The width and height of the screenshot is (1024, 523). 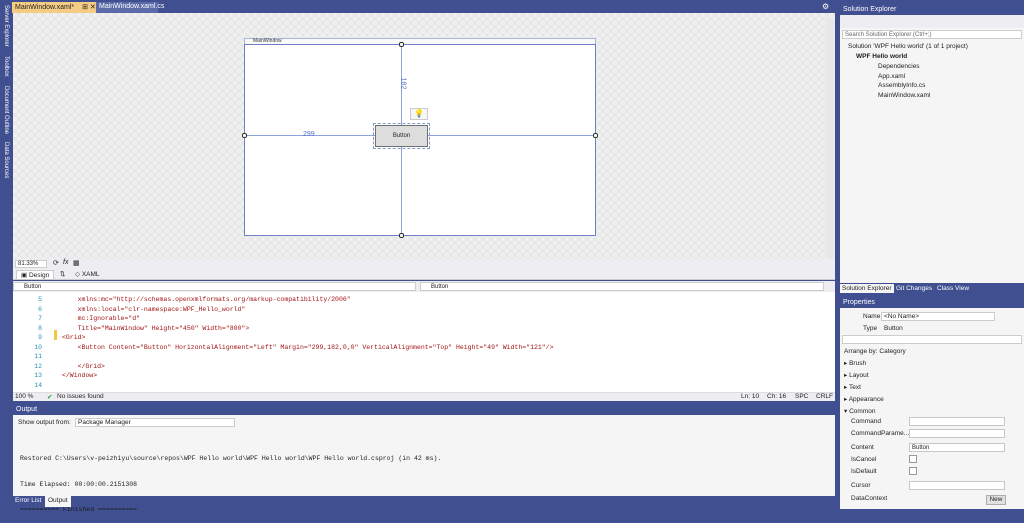 What do you see at coordinates (40, 309) in the screenshot?
I see `line-number: 6` at bounding box center [40, 309].